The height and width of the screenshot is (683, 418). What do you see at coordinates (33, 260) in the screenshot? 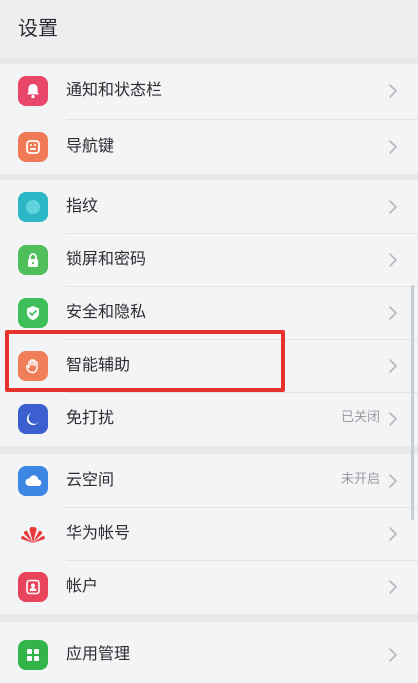
I see `lock-icon` at bounding box center [33, 260].